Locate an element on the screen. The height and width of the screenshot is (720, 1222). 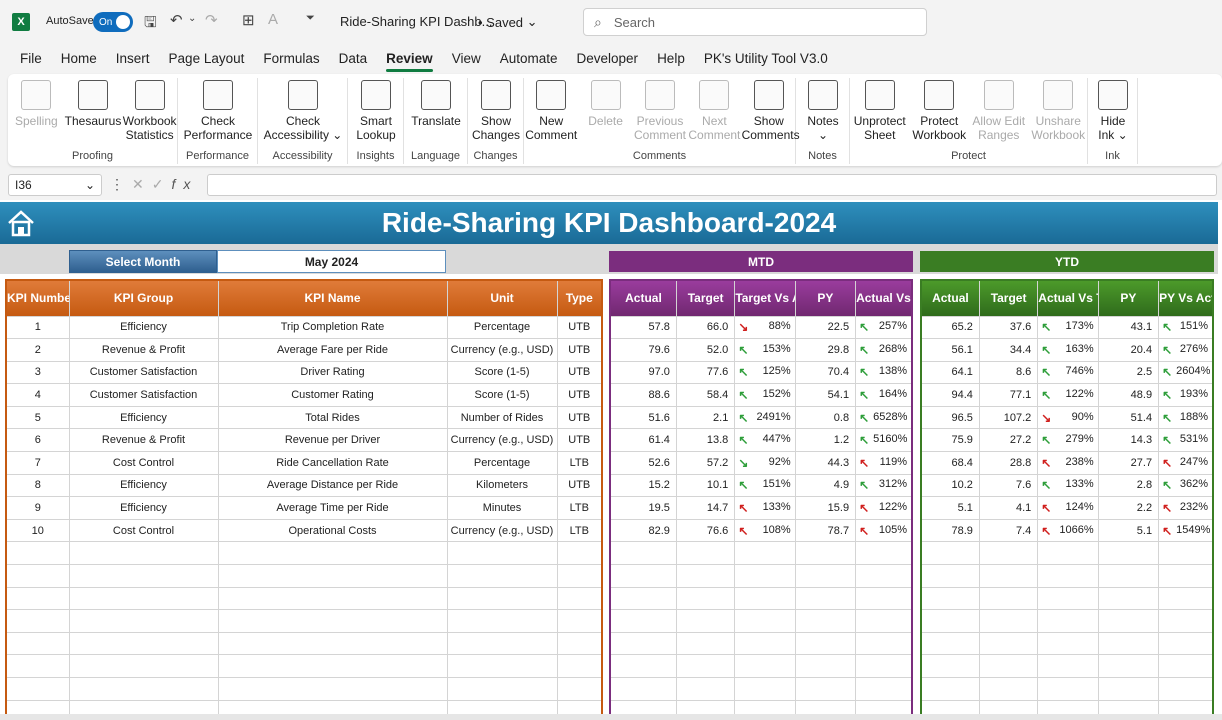
mtd-actual-cell: 52.6 is located at coordinates (643, 463).